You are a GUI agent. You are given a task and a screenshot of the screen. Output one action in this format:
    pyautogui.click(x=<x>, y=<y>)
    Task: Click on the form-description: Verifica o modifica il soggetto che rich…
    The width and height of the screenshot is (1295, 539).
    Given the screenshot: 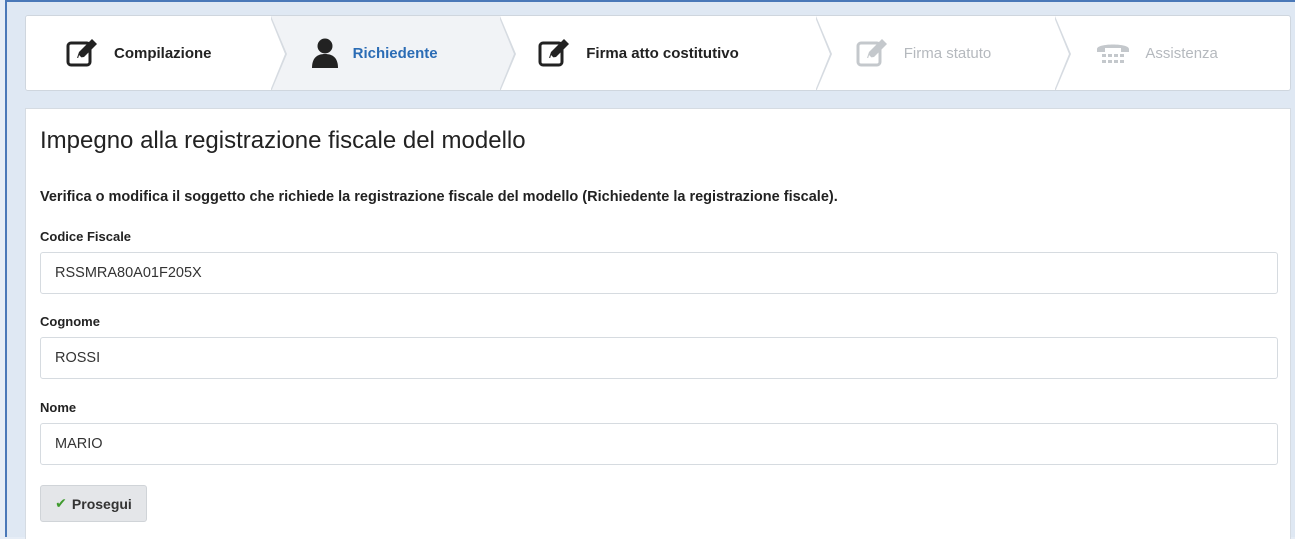 What is the action you would take?
    pyautogui.click(x=439, y=197)
    